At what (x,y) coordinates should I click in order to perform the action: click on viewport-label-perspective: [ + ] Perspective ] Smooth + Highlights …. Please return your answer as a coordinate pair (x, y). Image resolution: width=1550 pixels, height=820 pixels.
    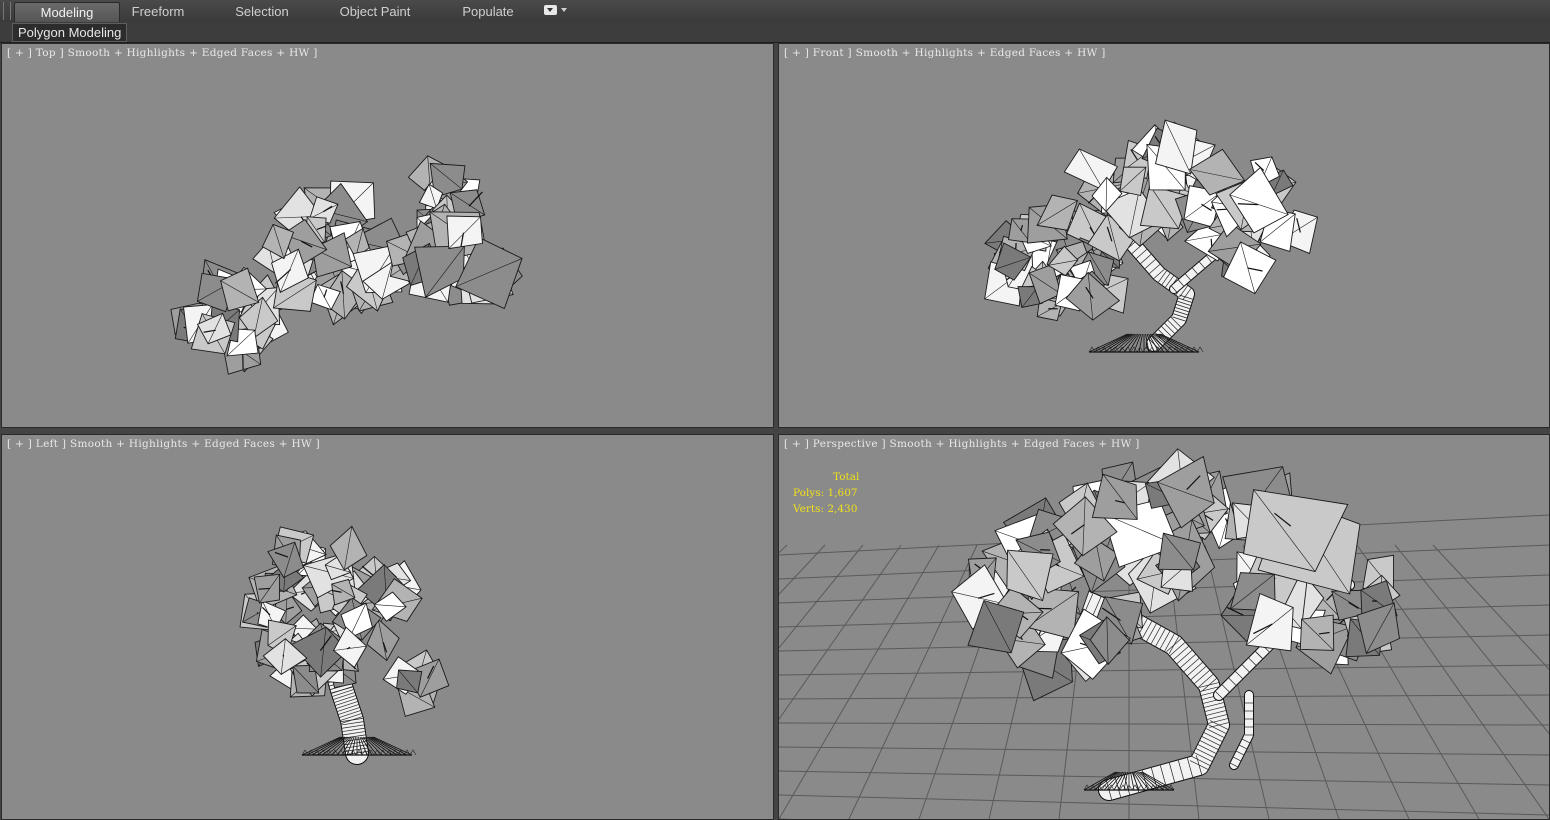
    Looking at the image, I should click on (962, 444).